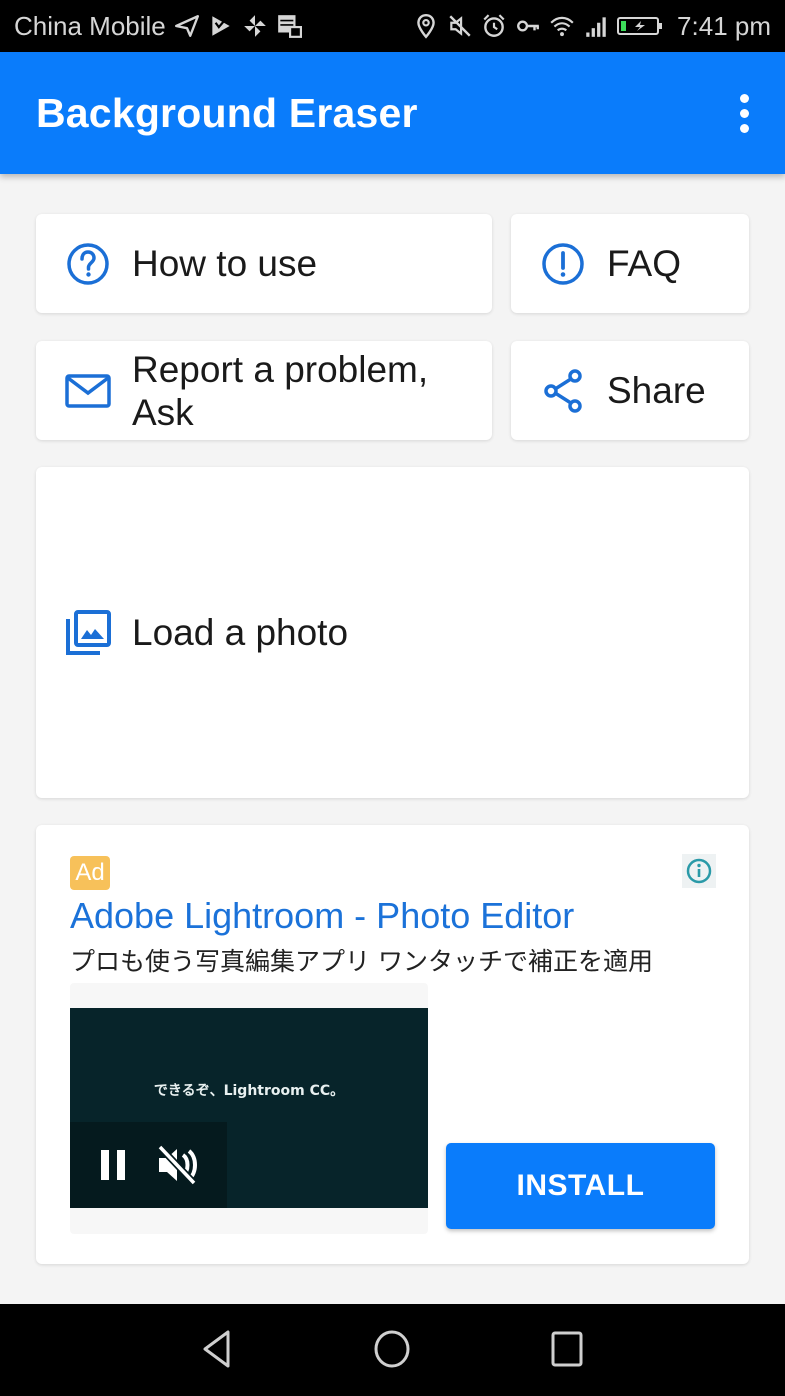  I want to click on send-icon, so click(187, 26).